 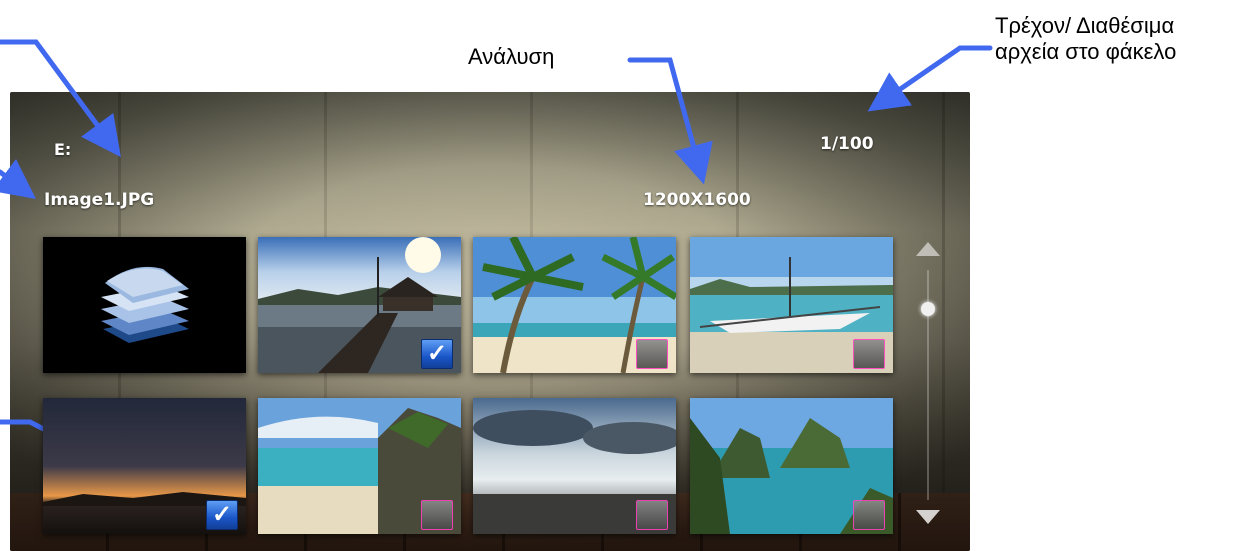 What do you see at coordinates (928, 249) in the screenshot?
I see `scroll-up-arrow-icon` at bounding box center [928, 249].